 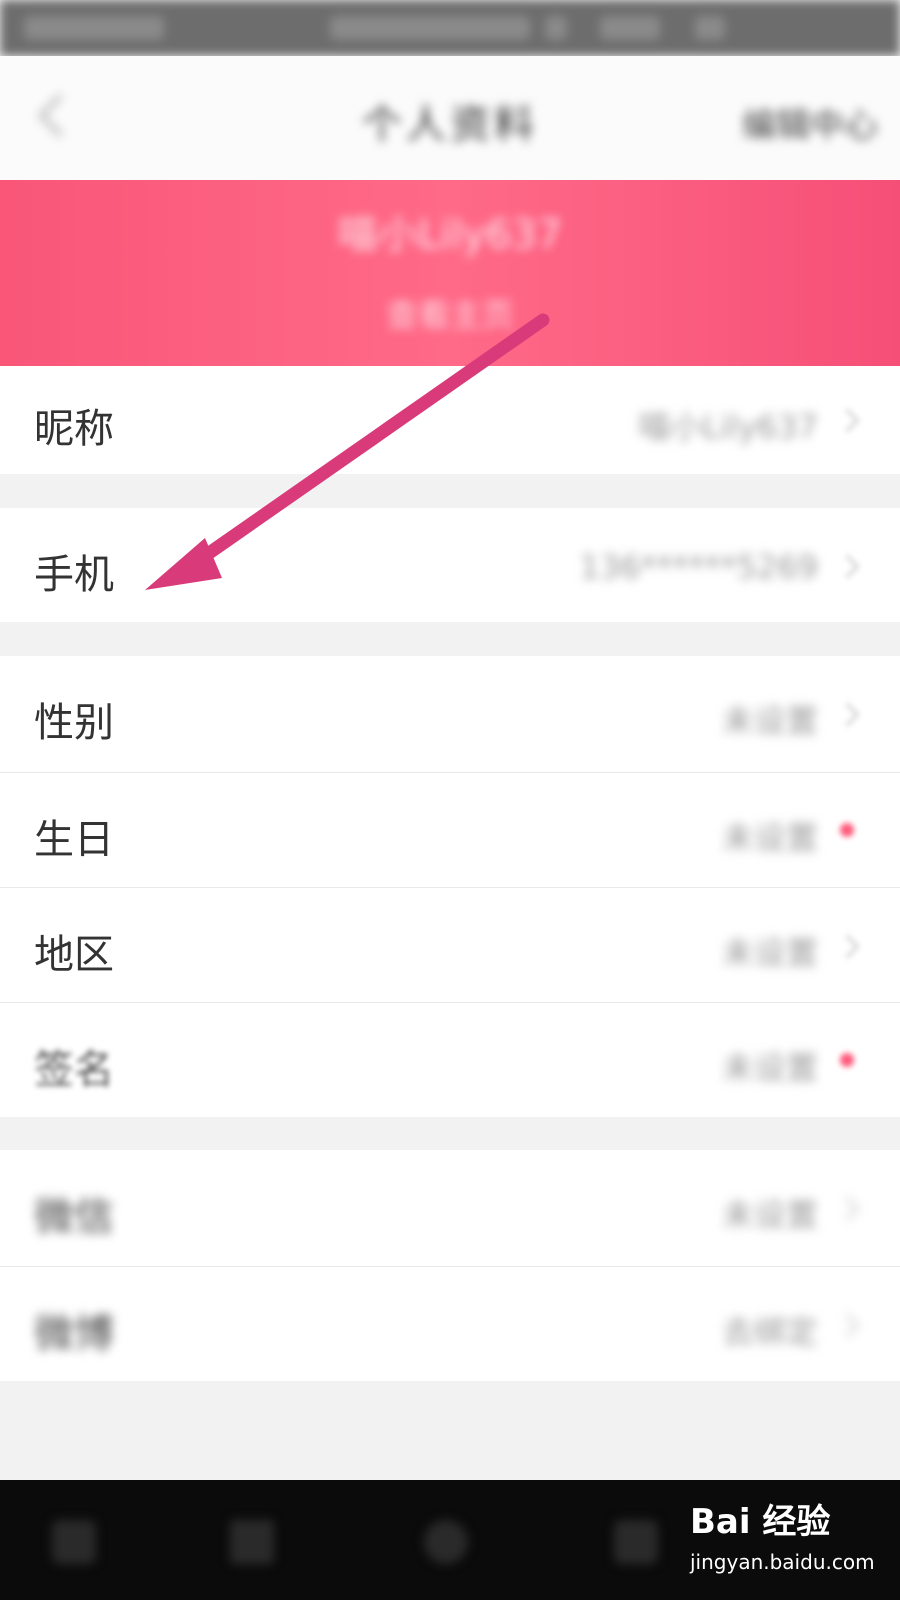 I want to click on watermark-url: jingyan.baidu.com, so click(x=782, y=1562).